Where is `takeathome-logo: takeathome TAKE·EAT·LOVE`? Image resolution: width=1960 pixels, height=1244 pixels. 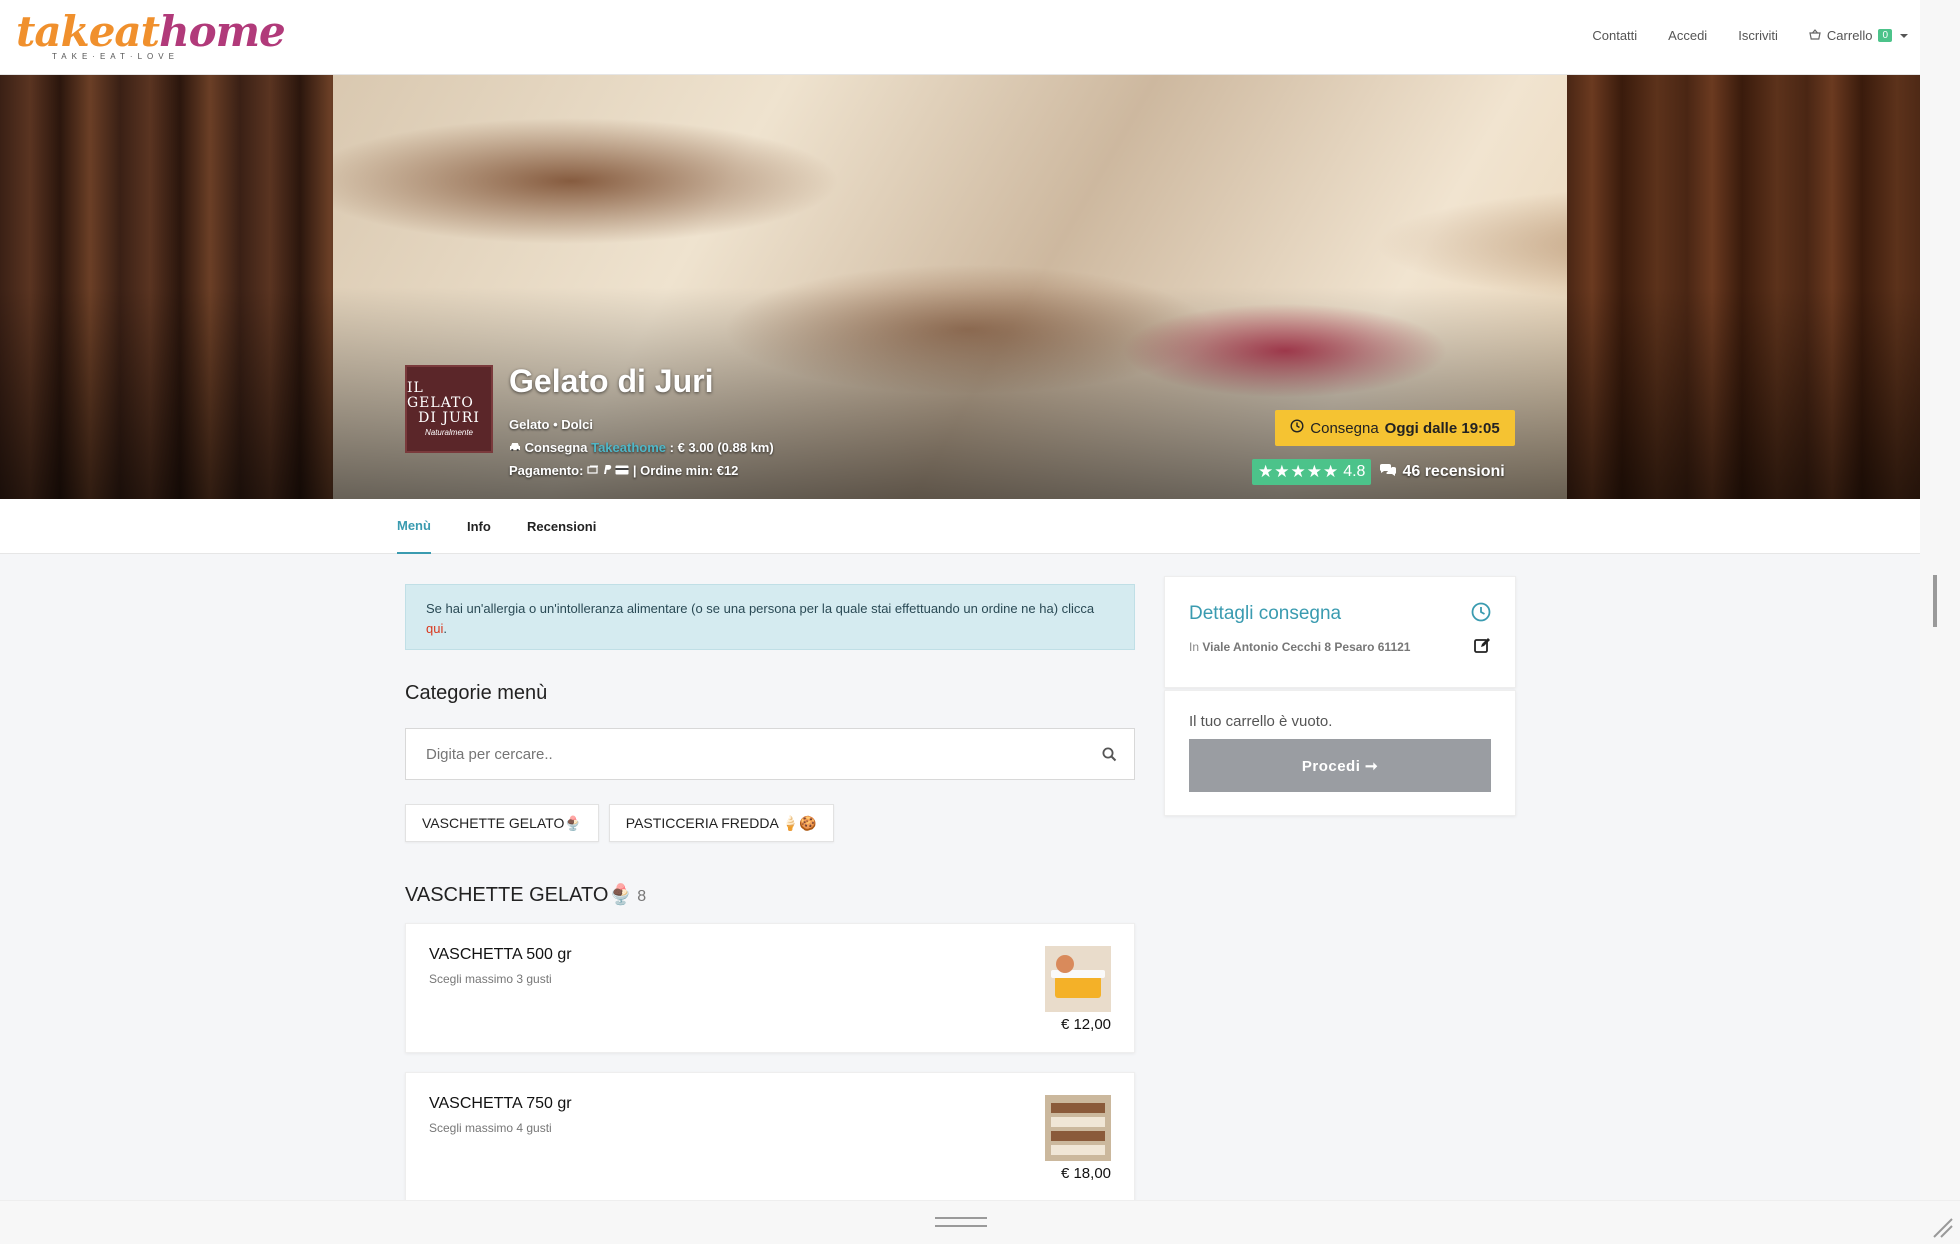
takeathome-logo: takeathome TAKE·EAT·LOVE is located at coordinates (151, 37).